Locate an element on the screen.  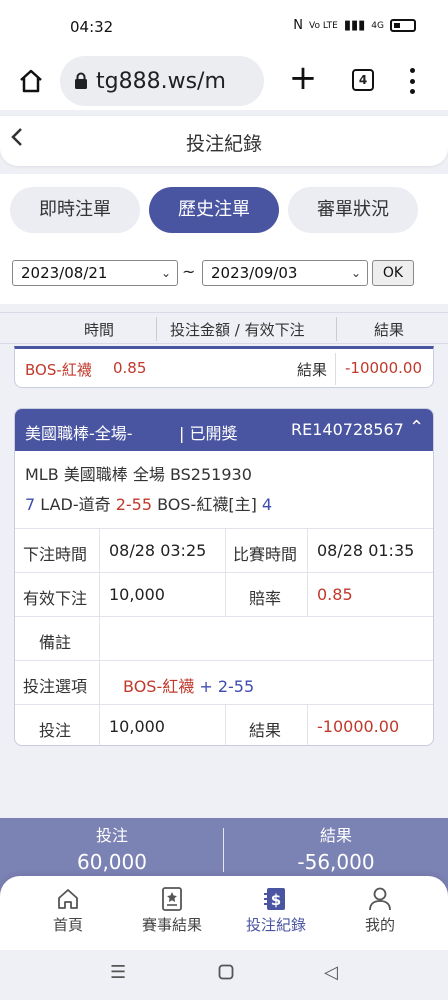
tab-switcher-button: 4 is located at coordinates (363, 80).